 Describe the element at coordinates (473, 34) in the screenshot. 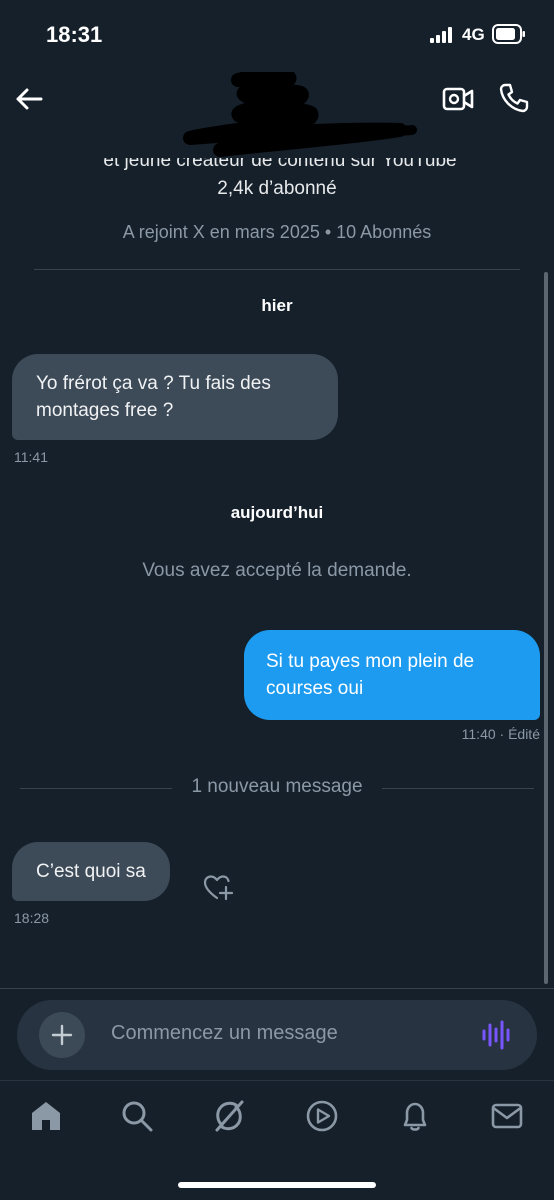

I see `network-label: 4G` at that location.